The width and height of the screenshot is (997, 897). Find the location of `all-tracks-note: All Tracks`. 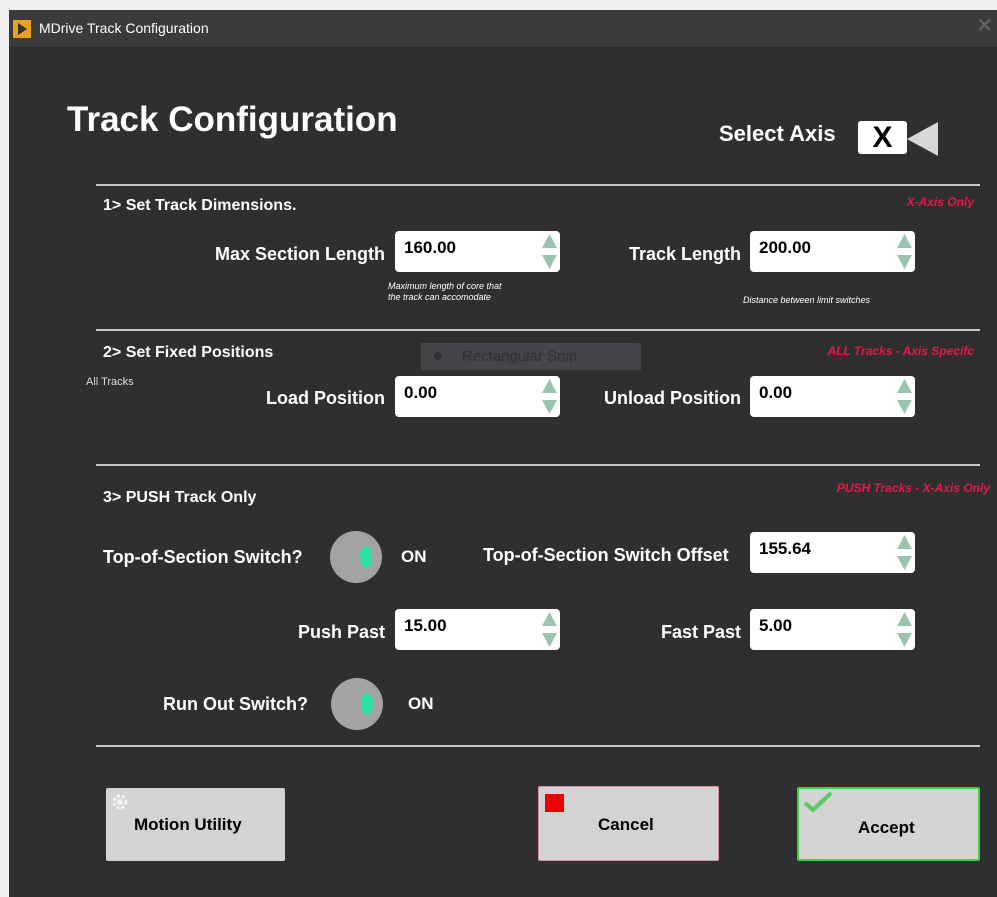

all-tracks-note: All Tracks is located at coordinates (110, 382).